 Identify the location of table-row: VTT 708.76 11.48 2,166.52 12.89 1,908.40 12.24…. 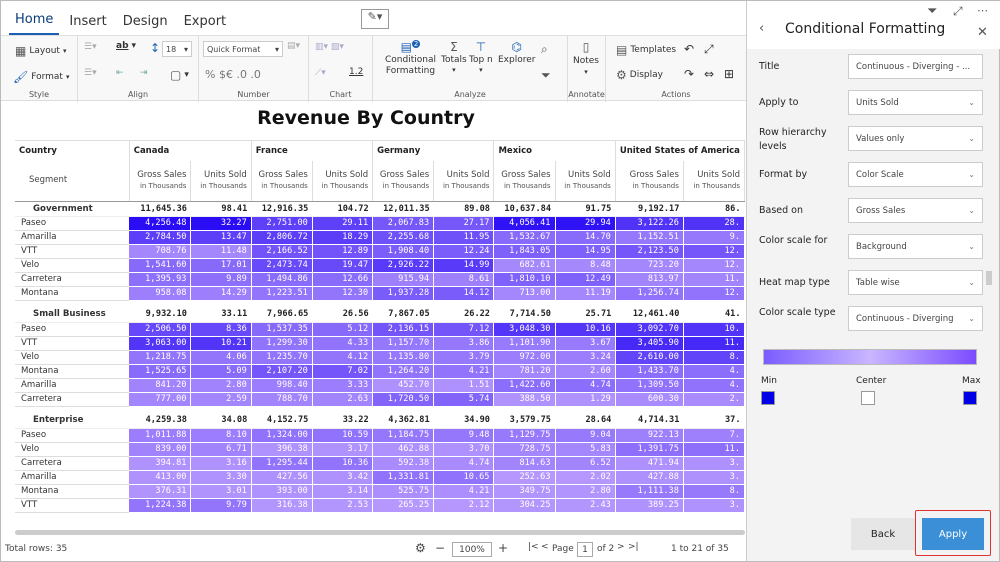
(380, 251).